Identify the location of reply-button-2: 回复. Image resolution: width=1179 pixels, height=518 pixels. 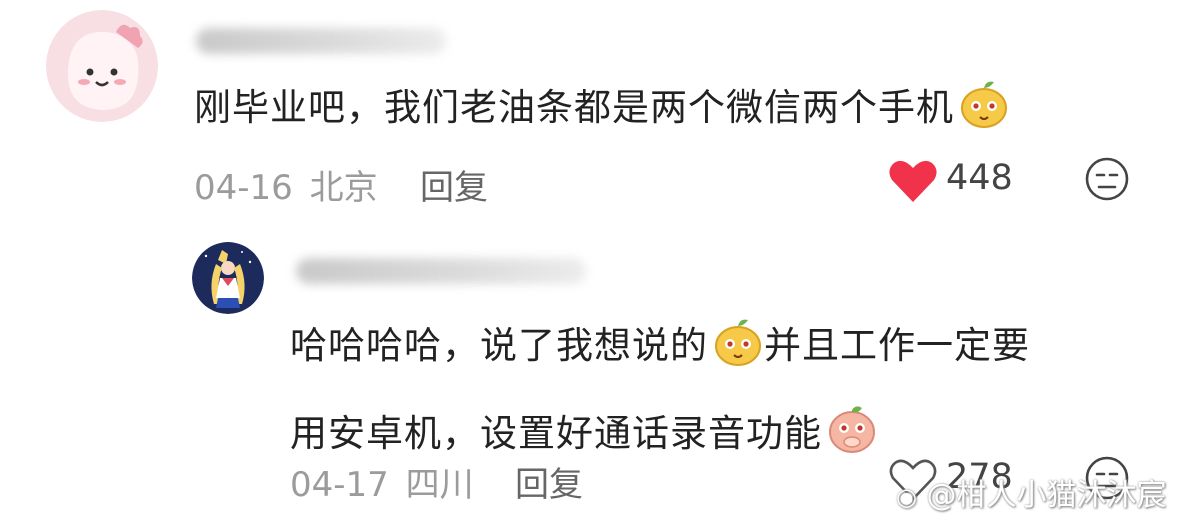
(549, 481).